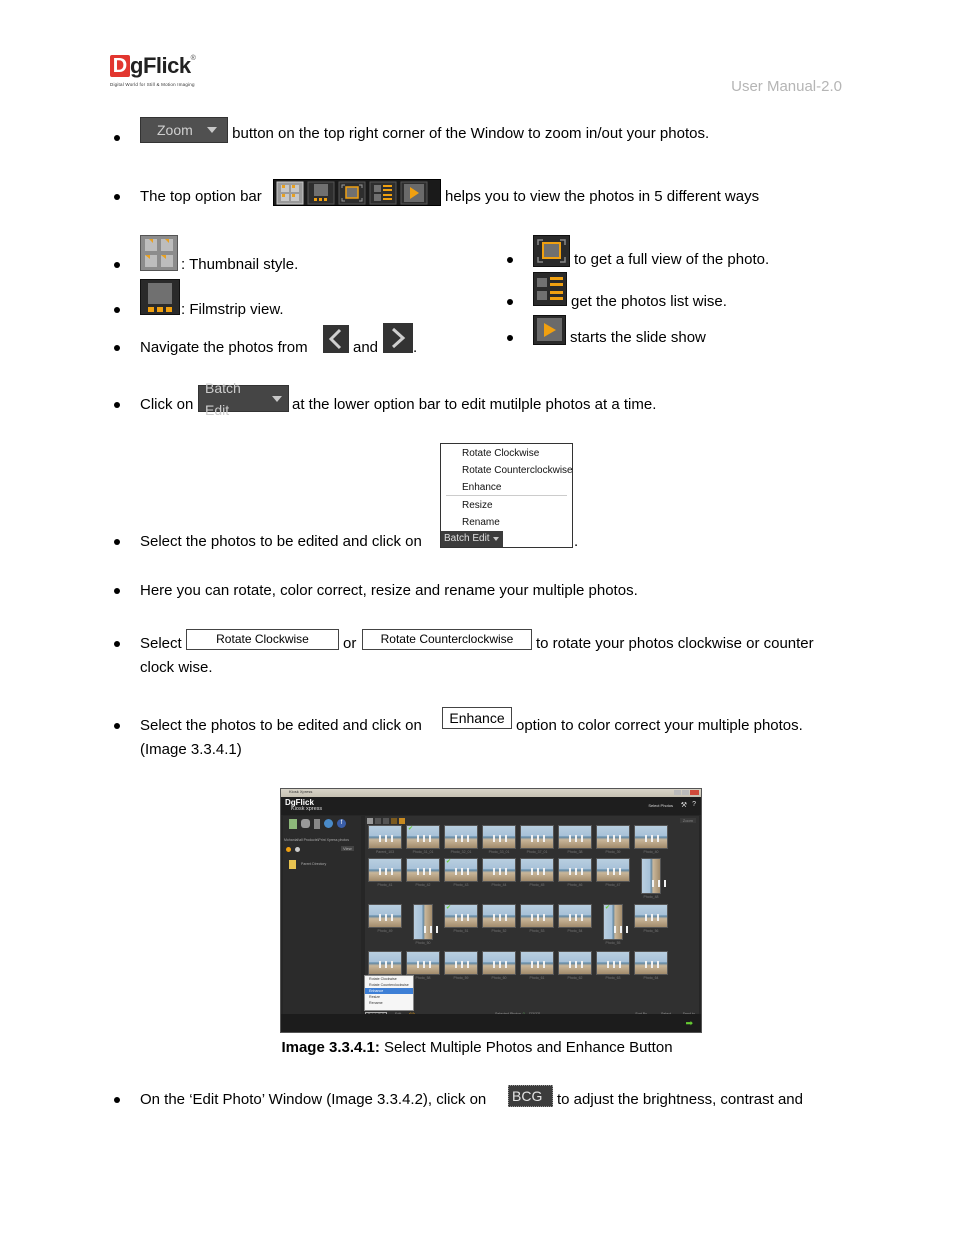  What do you see at coordinates (328, 823) in the screenshot?
I see `bluetooth-icon` at bounding box center [328, 823].